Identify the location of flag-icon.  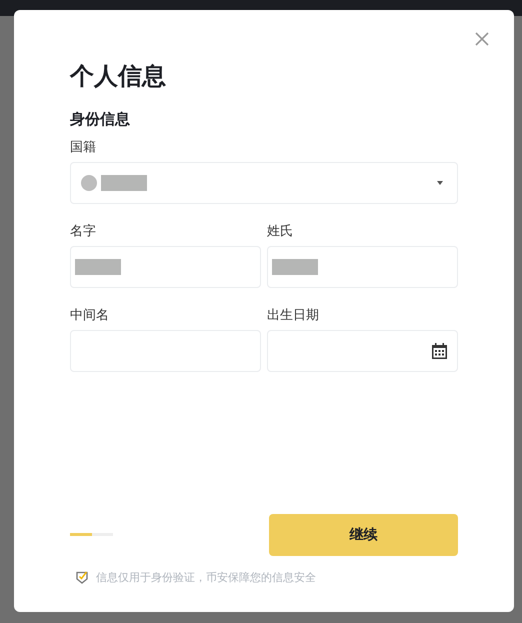
(89, 183).